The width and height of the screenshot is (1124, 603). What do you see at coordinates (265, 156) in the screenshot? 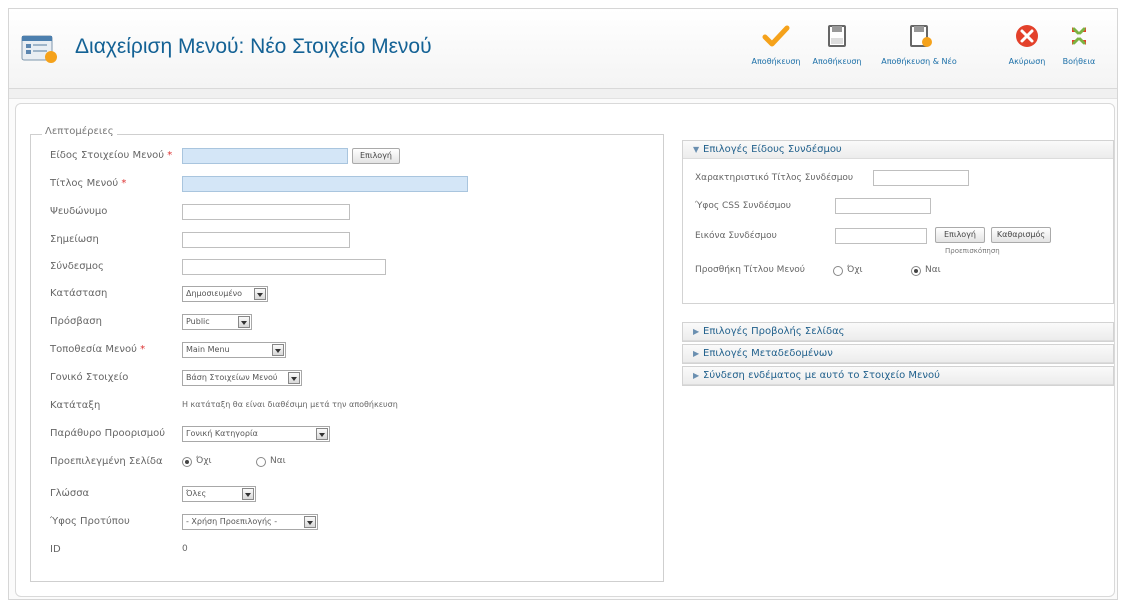
I see `menu-item-type-field` at bounding box center [265, 156].